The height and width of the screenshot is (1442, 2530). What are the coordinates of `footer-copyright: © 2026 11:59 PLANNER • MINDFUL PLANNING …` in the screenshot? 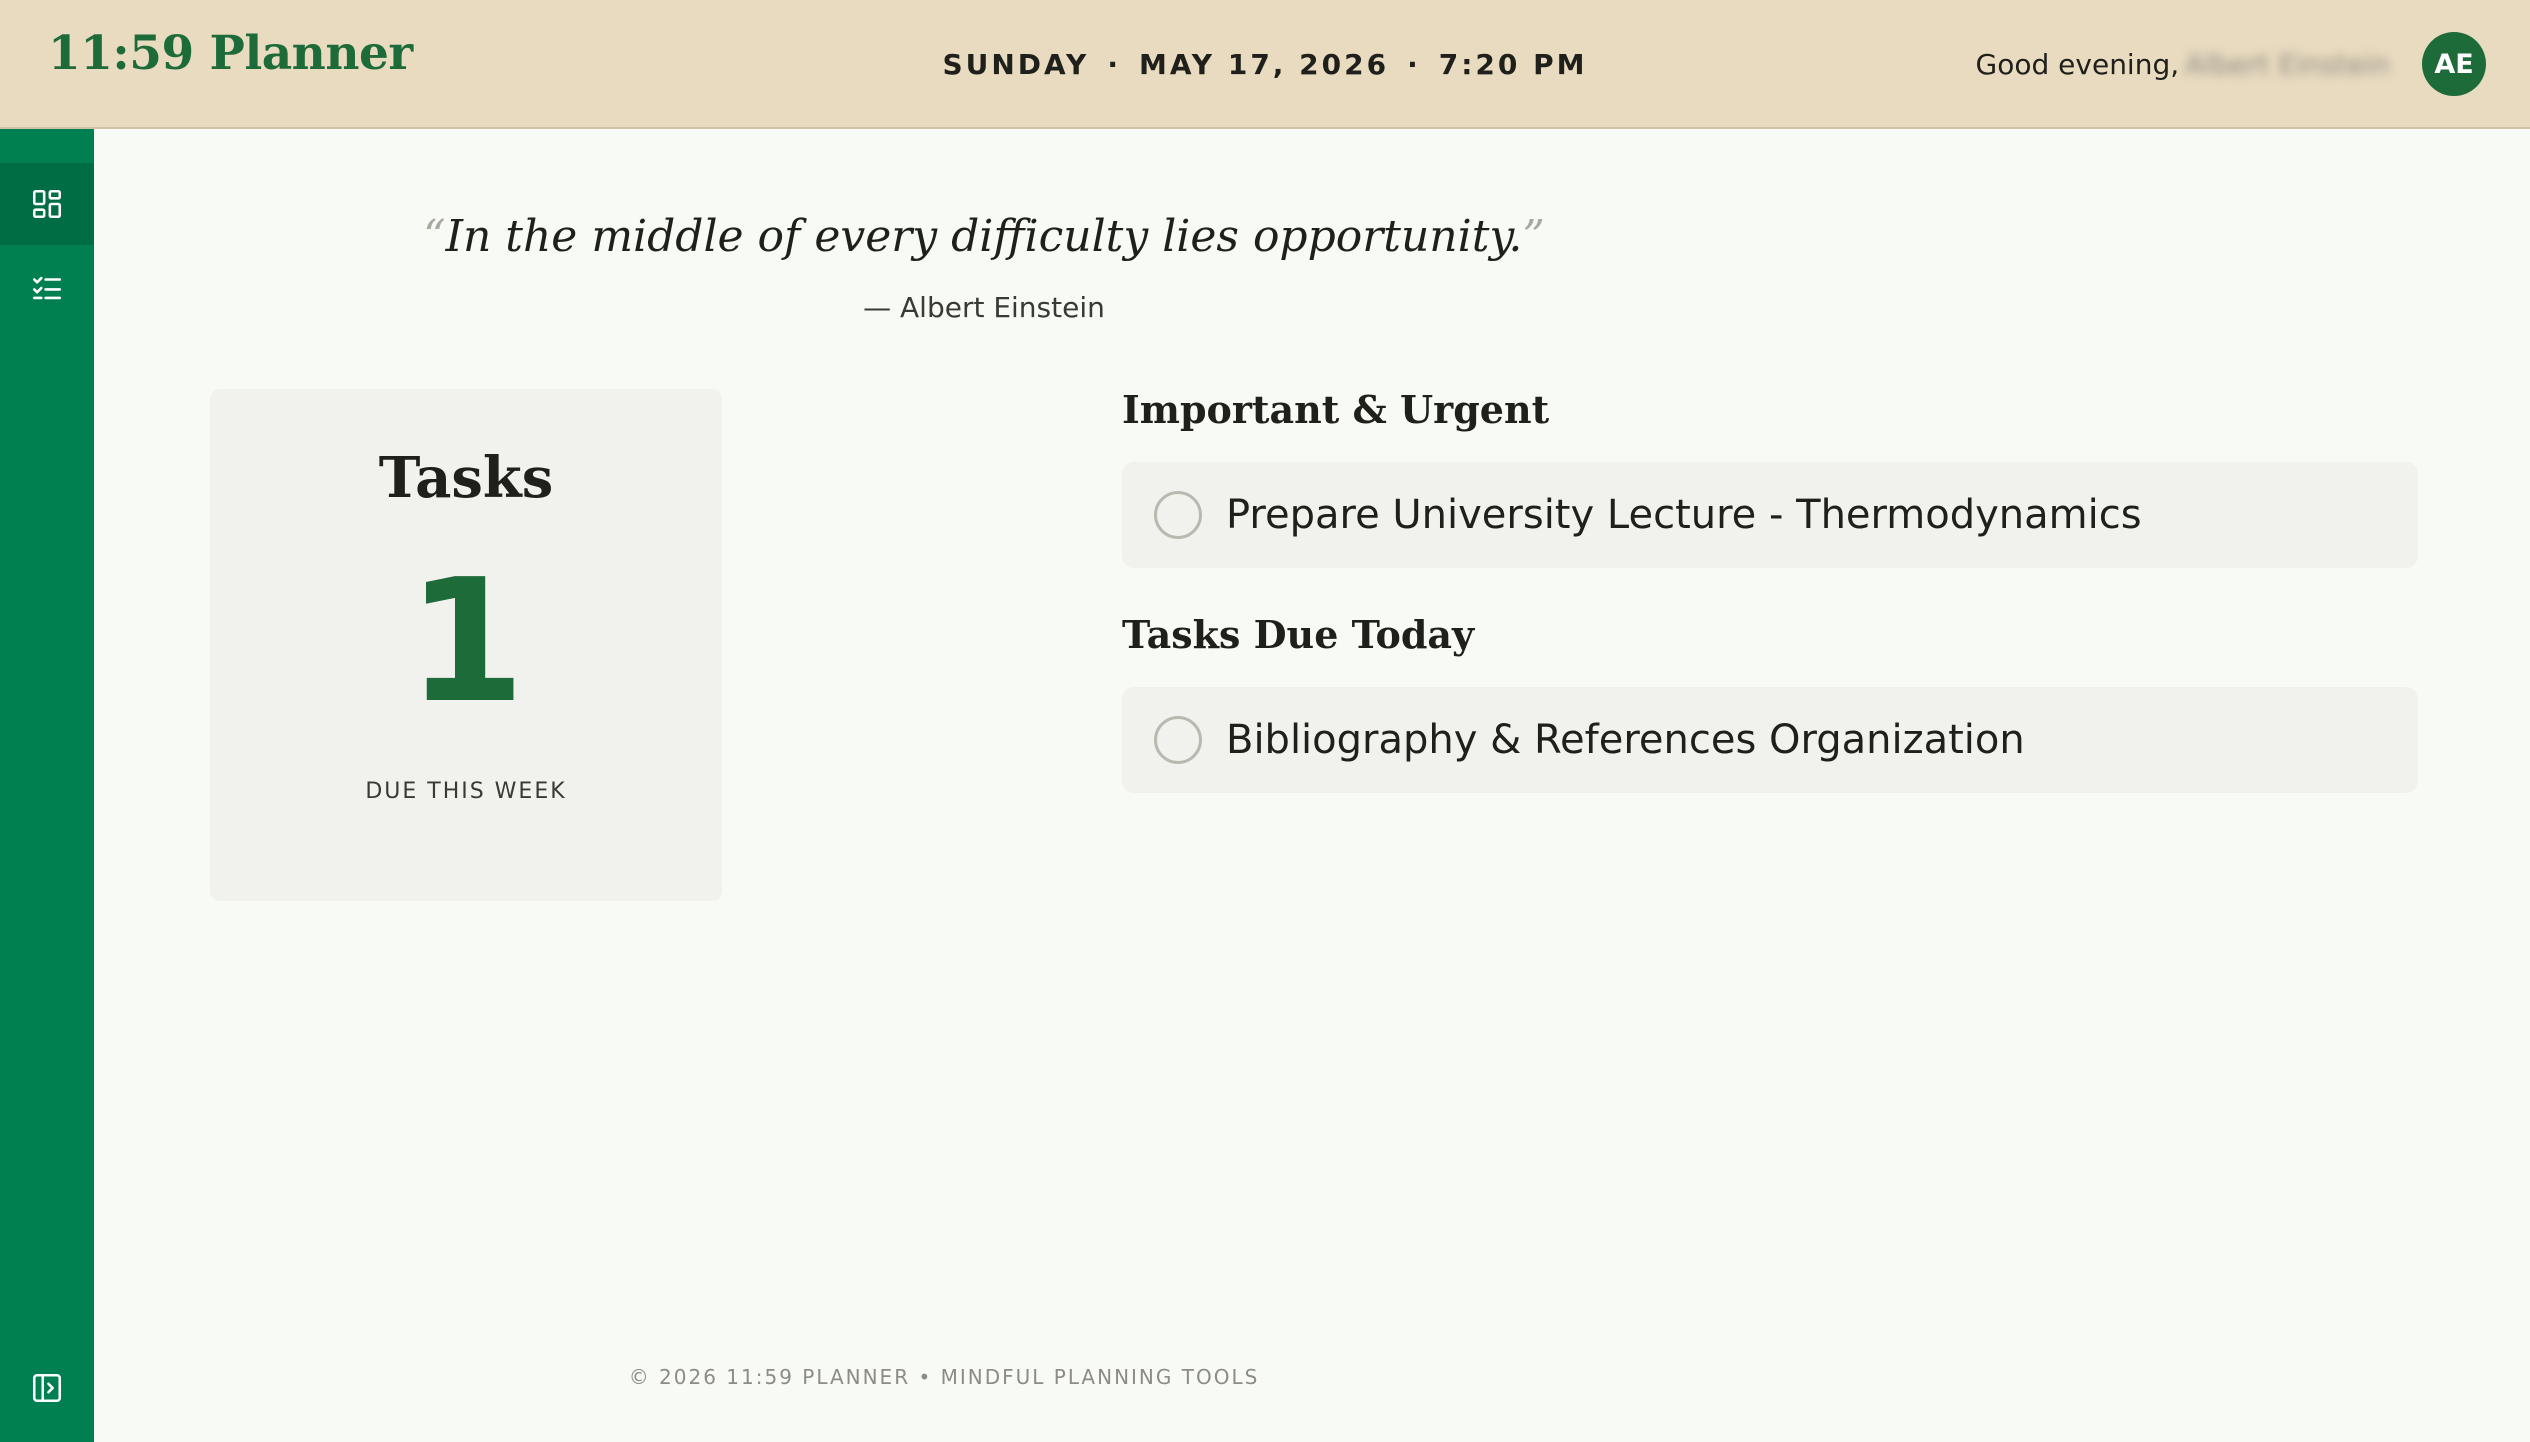 It's located at (944, 1377).